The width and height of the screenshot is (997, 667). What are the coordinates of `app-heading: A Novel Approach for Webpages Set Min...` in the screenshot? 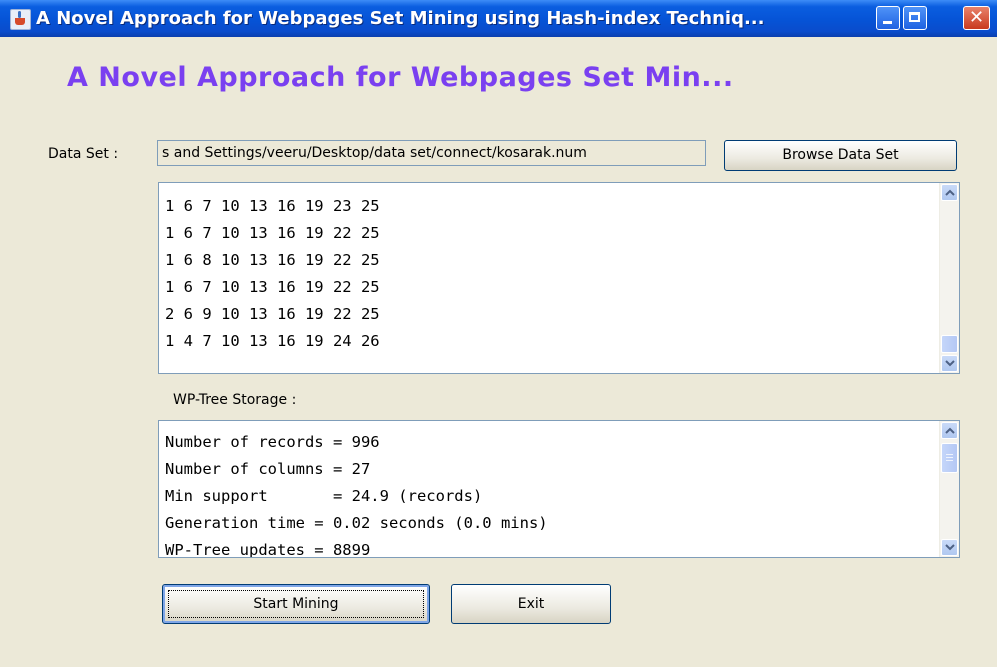 It's located at (400, 77).